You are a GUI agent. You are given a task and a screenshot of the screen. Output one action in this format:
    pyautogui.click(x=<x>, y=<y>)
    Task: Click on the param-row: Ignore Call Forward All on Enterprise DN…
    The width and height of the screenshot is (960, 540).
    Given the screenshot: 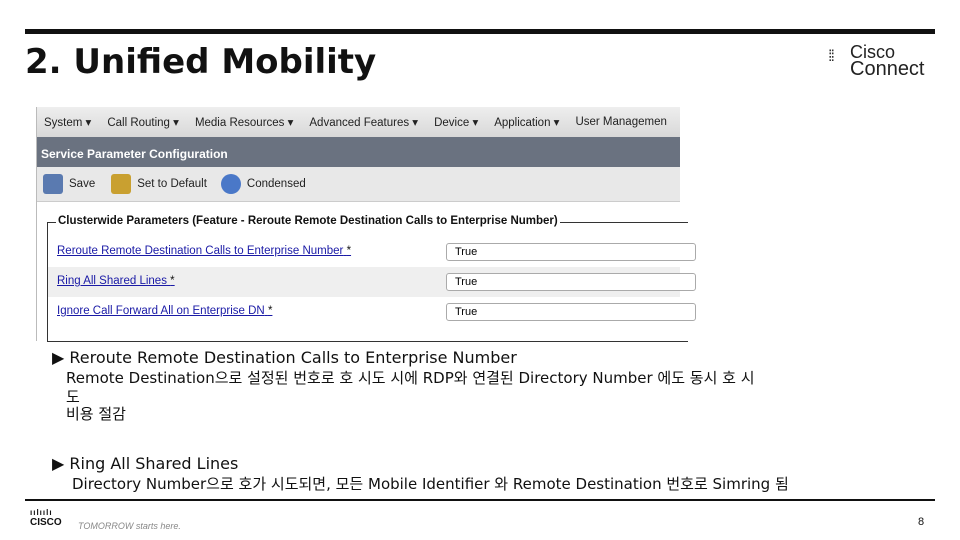 What is the action you would take?
    pyautogui.click(x=372, y=312)
    